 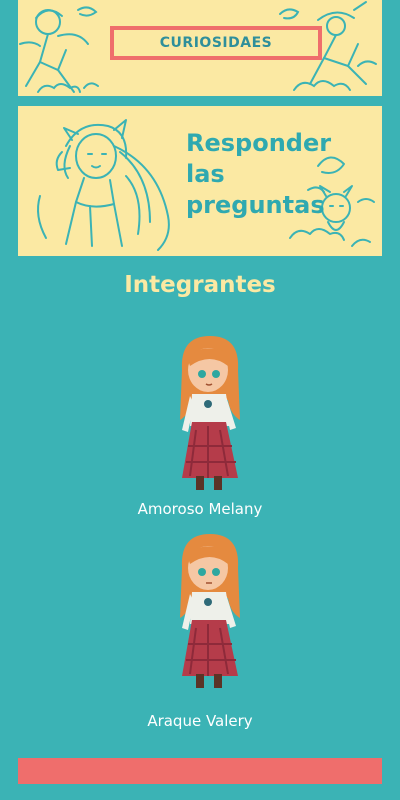 What do you see at coordinates (255, 205) in the screenshot?
I see `hero-title-line: preguntas` at bounding box center [255, 205].